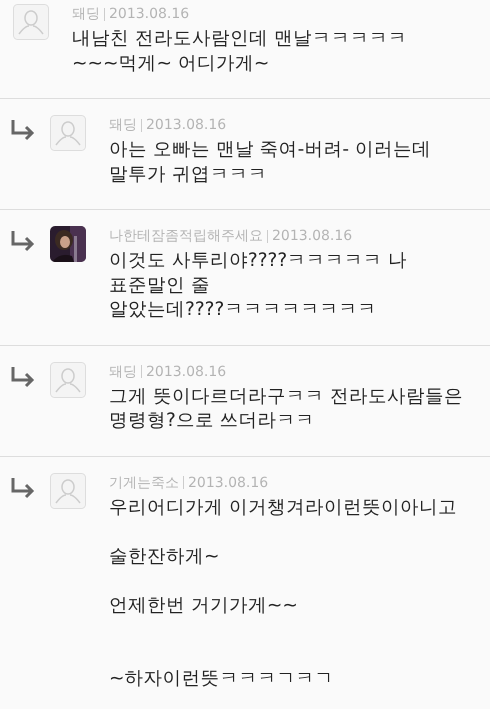  What do you see at coordinates (186, 236) in the screenshot?
I see `author-name: 나한테잠좀적립해주세요` at bounding box center [186, 236].